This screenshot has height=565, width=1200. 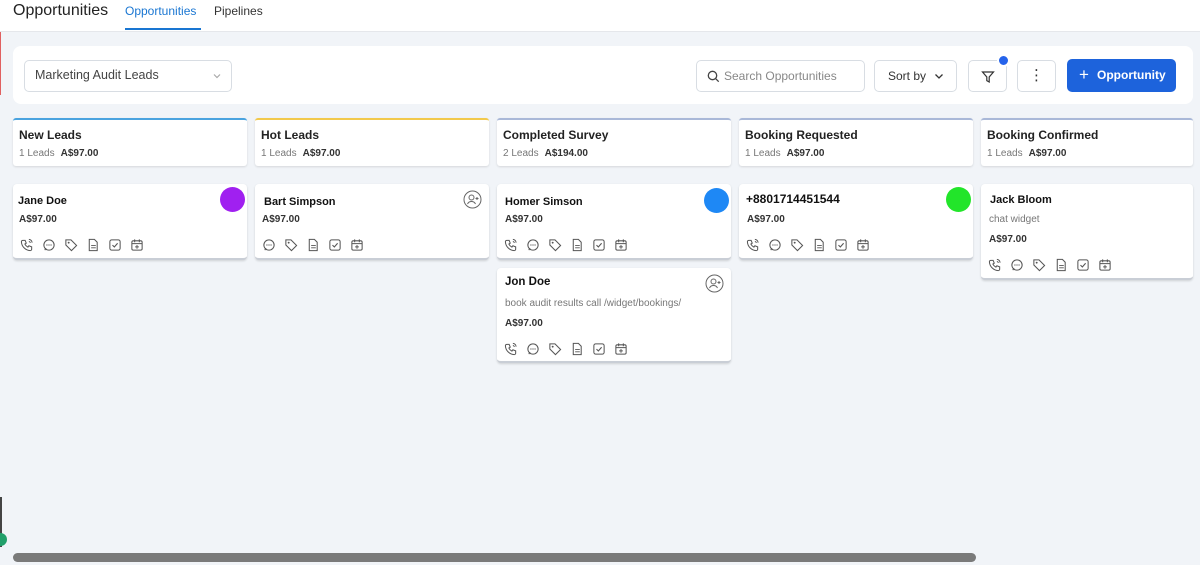 I want to click on column-header-new-leads: New Leads 1 Leads A$97.00, so click(x=130, y=142).